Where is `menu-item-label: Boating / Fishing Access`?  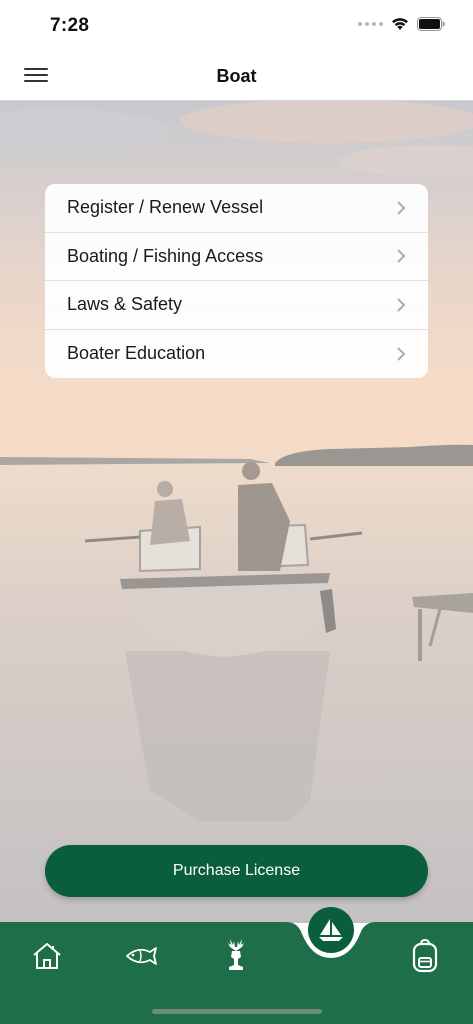 menu-item-label: Boating / Fishing Access is located at coordinates (165, 255).